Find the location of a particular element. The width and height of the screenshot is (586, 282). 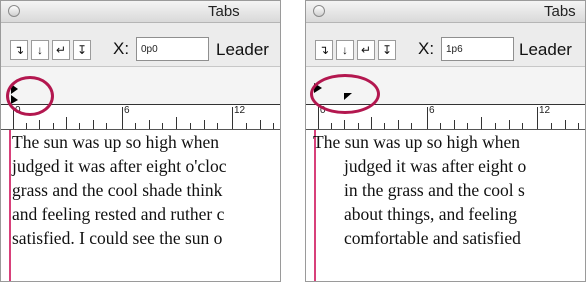

text-line: grass and the cool shade think is located at coordinates (117, 190).